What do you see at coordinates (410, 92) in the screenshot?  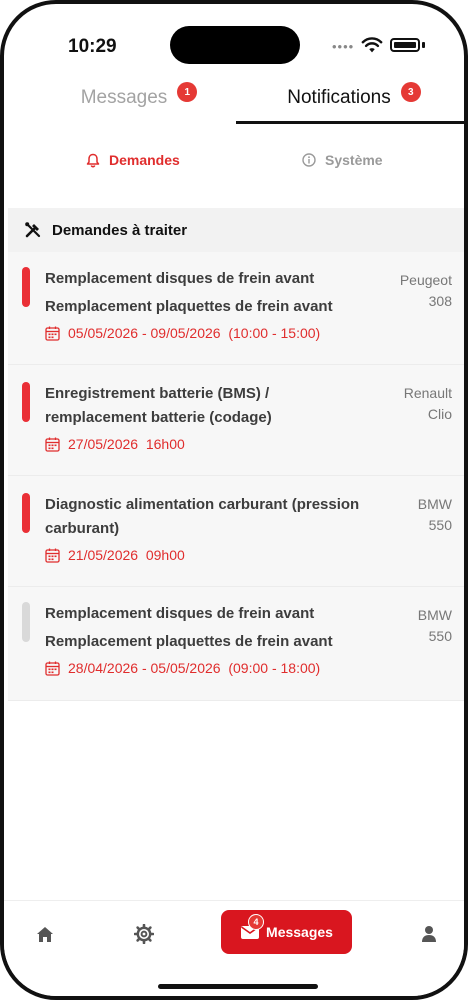 I see `tab-notifications-badge: 3` at bounding box center [410, 92].